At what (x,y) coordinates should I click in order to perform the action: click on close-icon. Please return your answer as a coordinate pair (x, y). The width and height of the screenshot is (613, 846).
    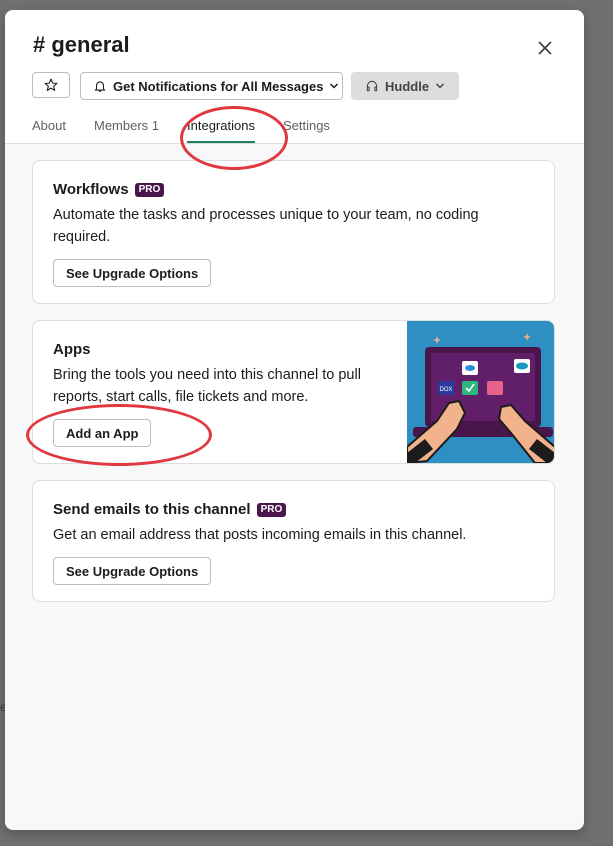
    Looking at the image, I should click on (545, 48).